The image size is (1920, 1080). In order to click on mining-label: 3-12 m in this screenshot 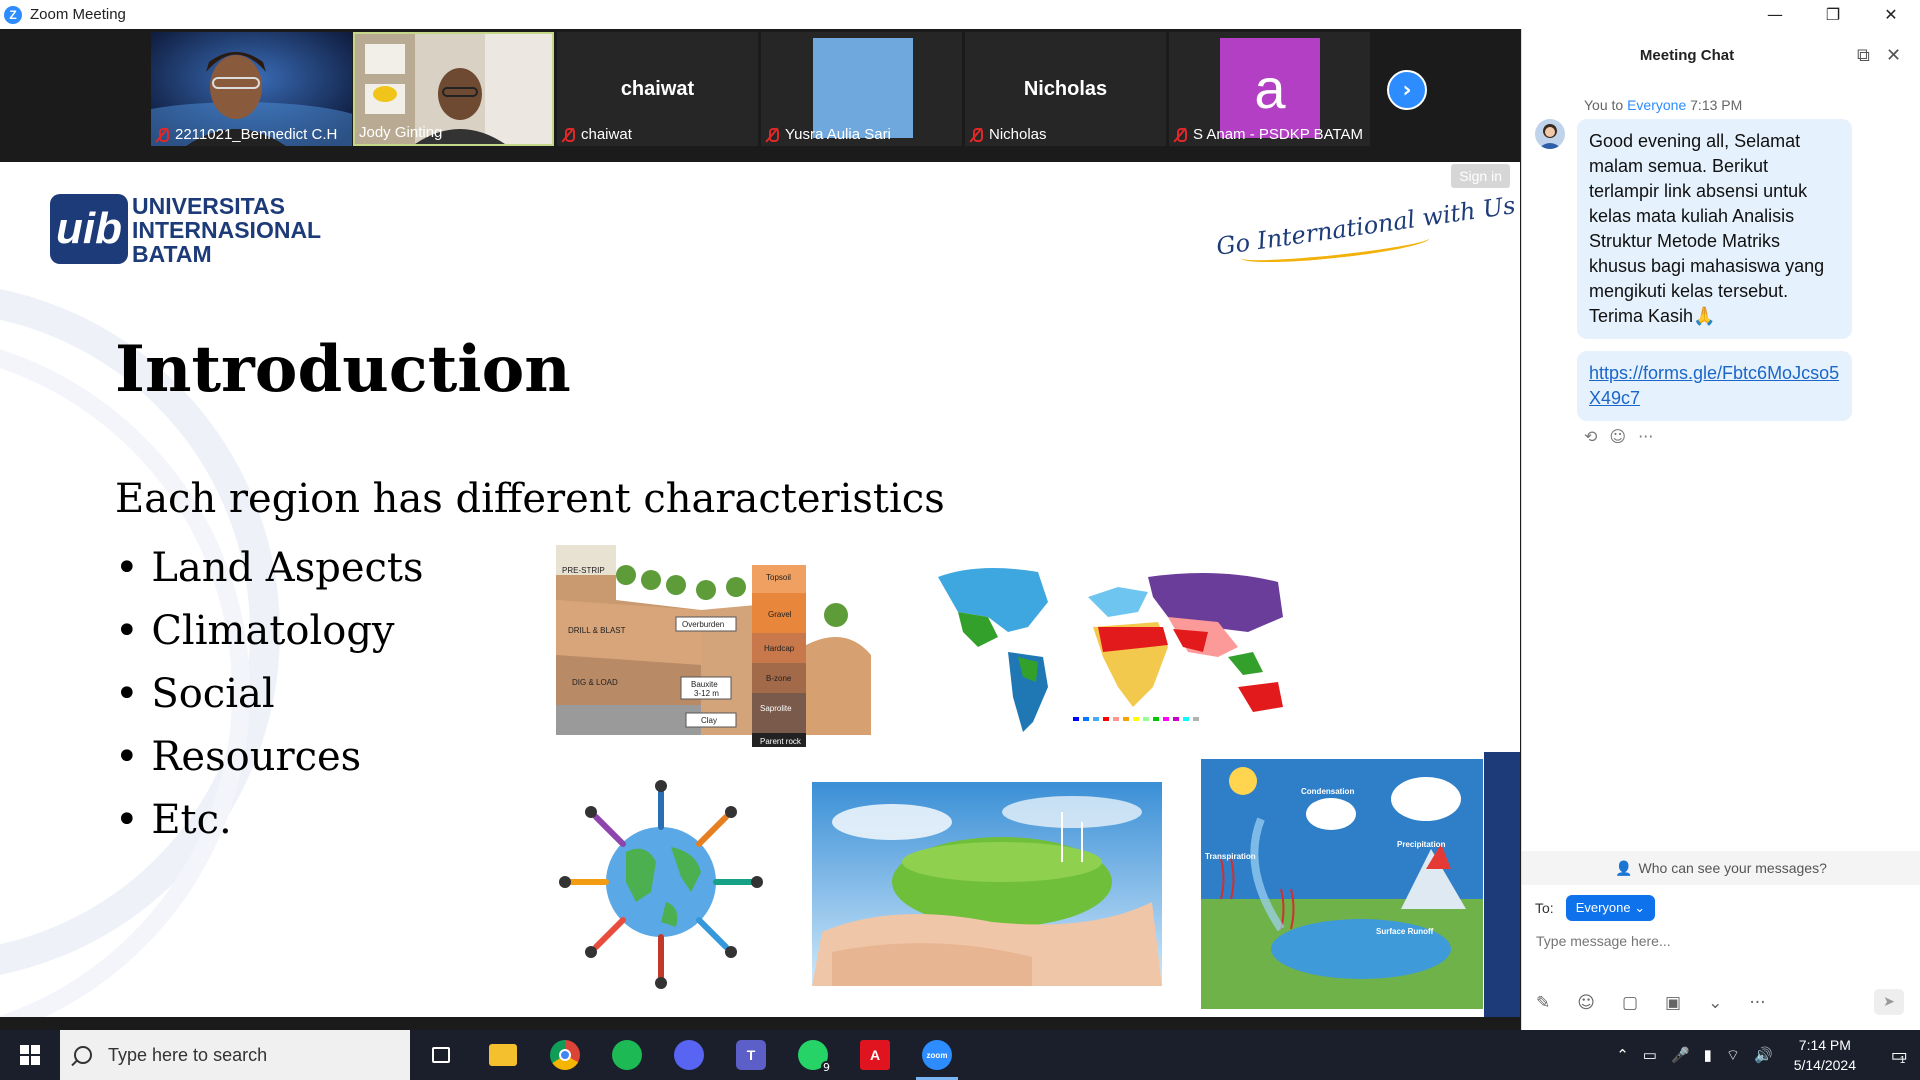, I will do `click(706, 693)`.